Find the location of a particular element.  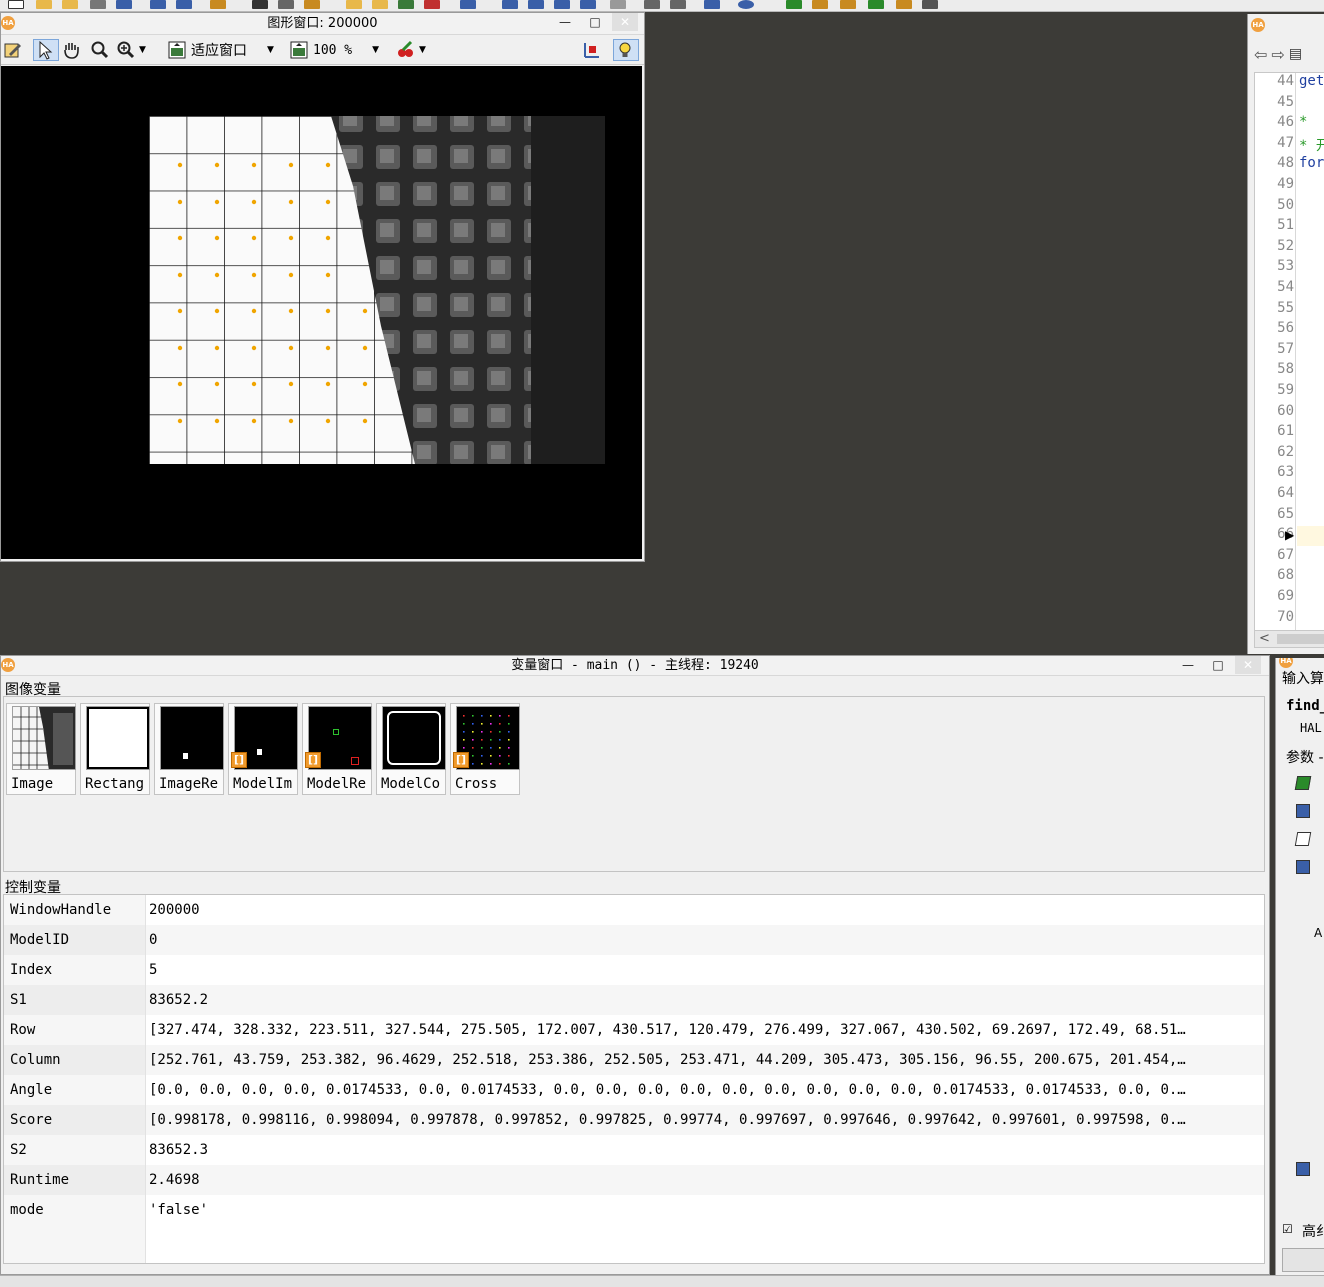

run-icon is located at coordinates (510, 4).